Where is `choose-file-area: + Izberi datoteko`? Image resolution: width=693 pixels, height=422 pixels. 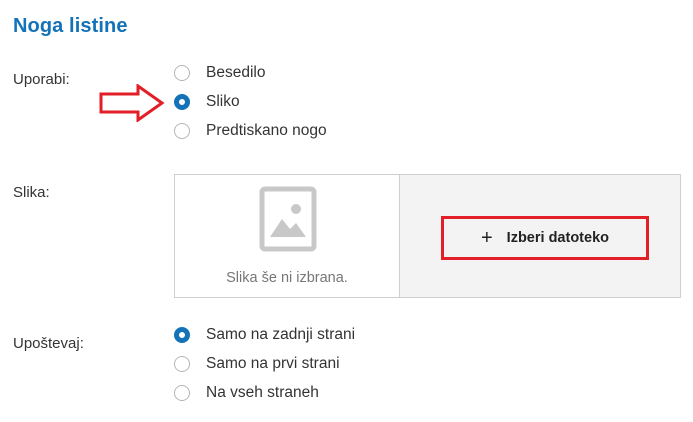
choose-file-area: + Izberi datoteko is located at coordinates (540, 236).